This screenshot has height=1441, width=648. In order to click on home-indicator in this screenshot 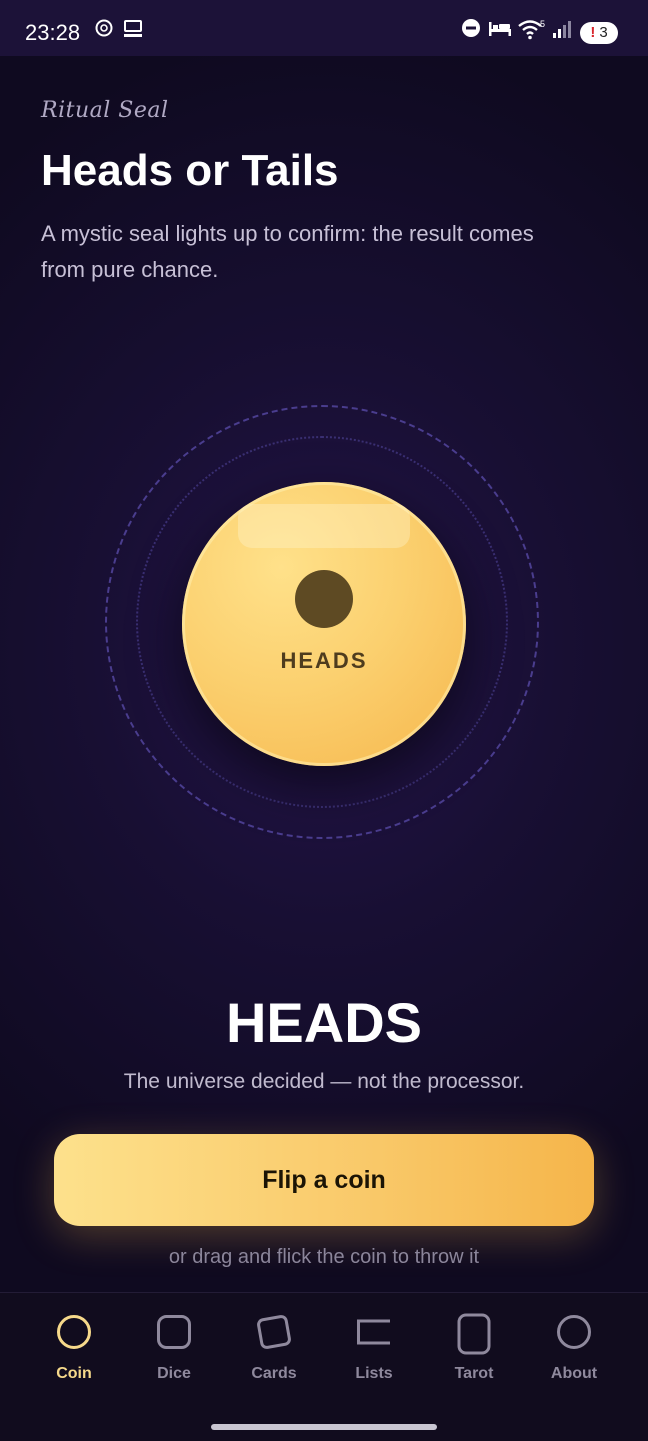, I will do `click(324, 1427)`.